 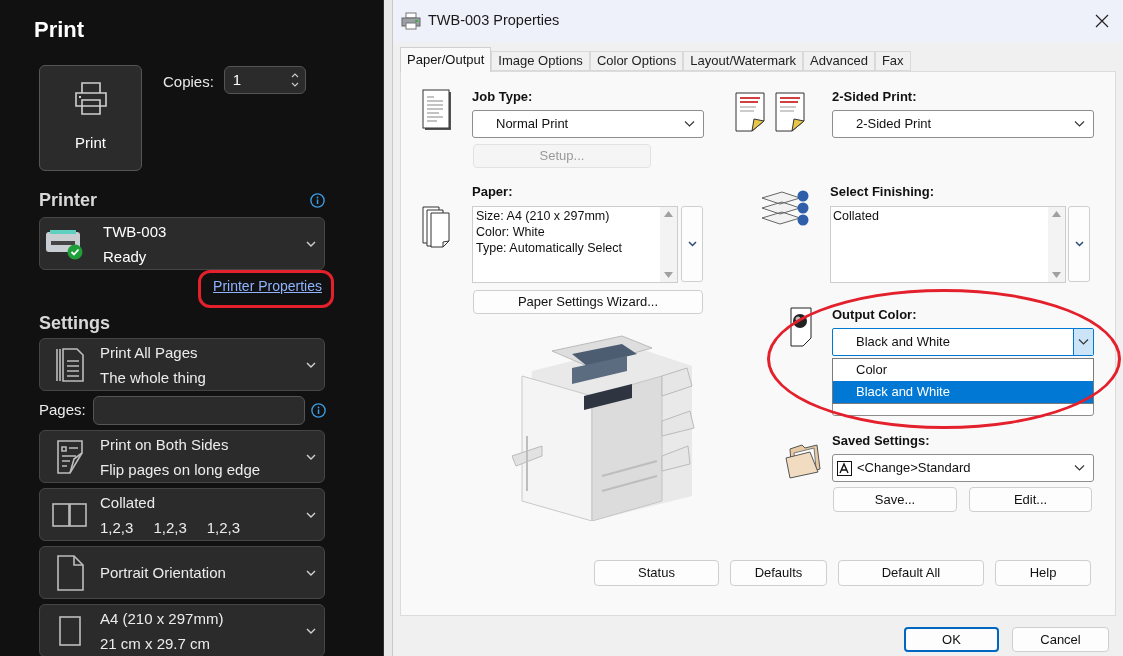 I want to click on tab: Image Options, so click(x=540, y=61).